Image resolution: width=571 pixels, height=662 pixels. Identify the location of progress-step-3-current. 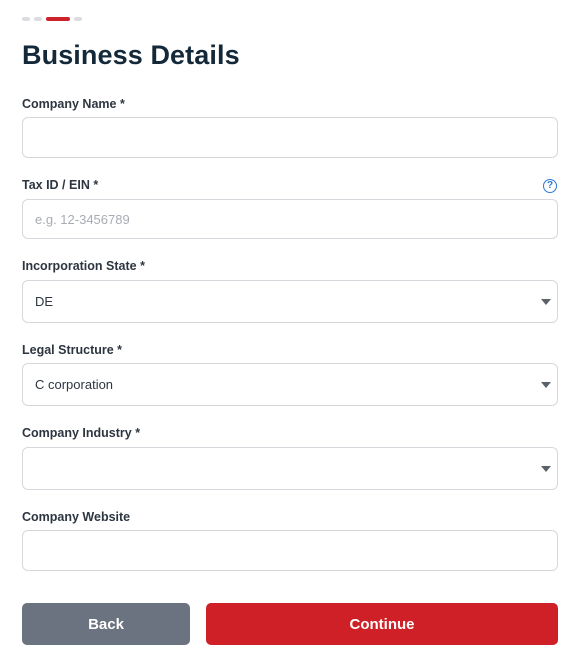
(58, 19).